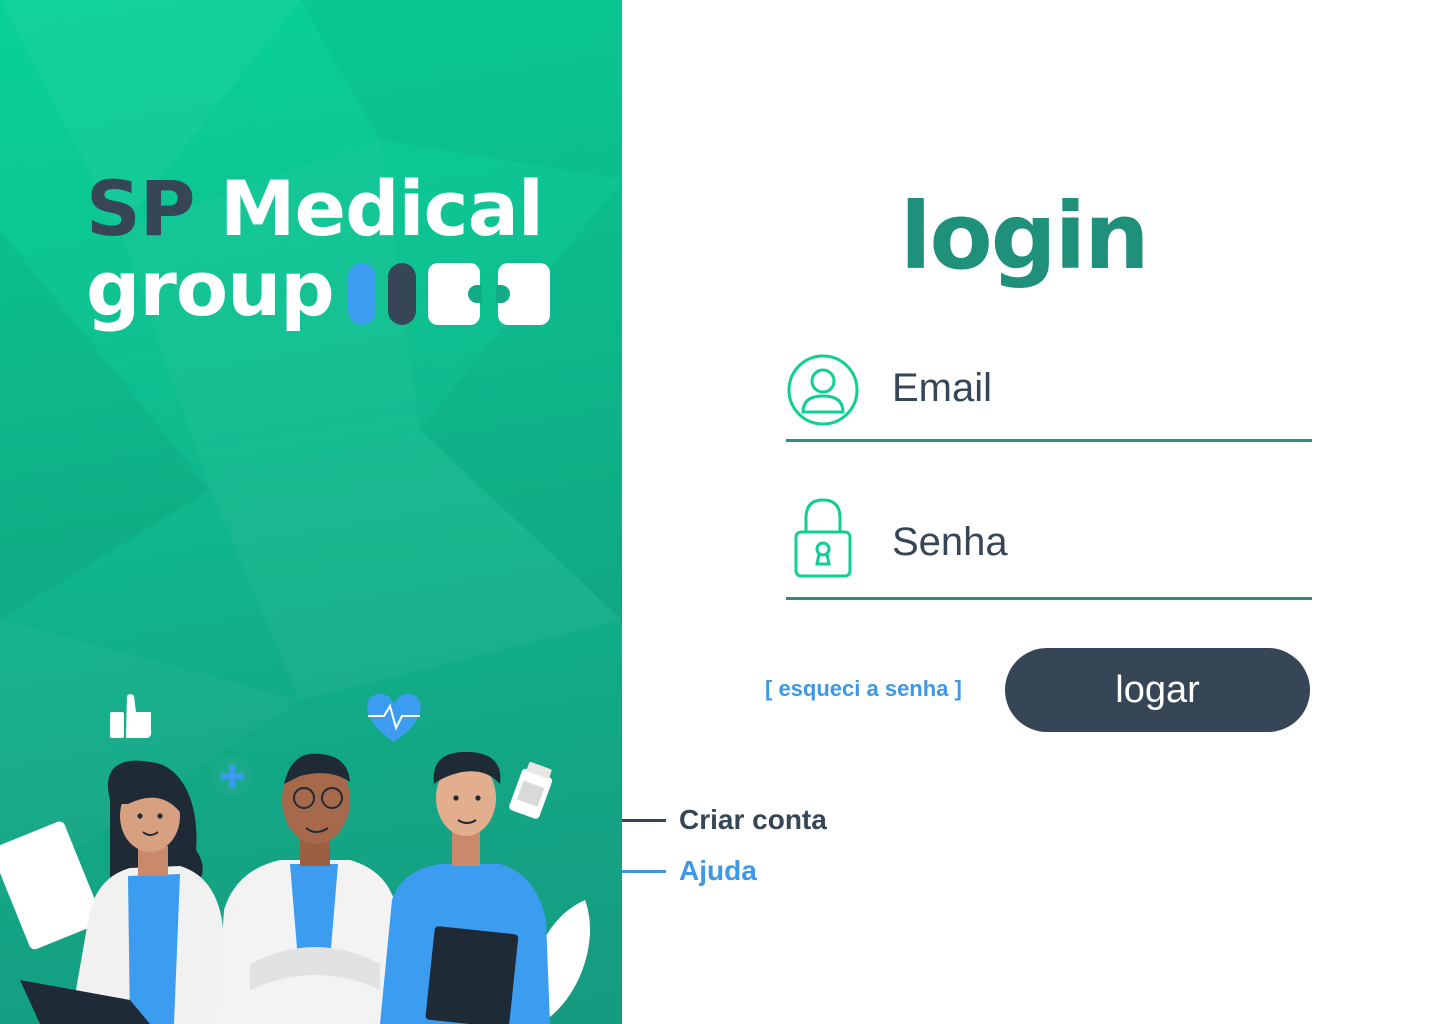  Describe the element at coordinates (232, 776) in the screenshot. I see `plus-icon` at that location.